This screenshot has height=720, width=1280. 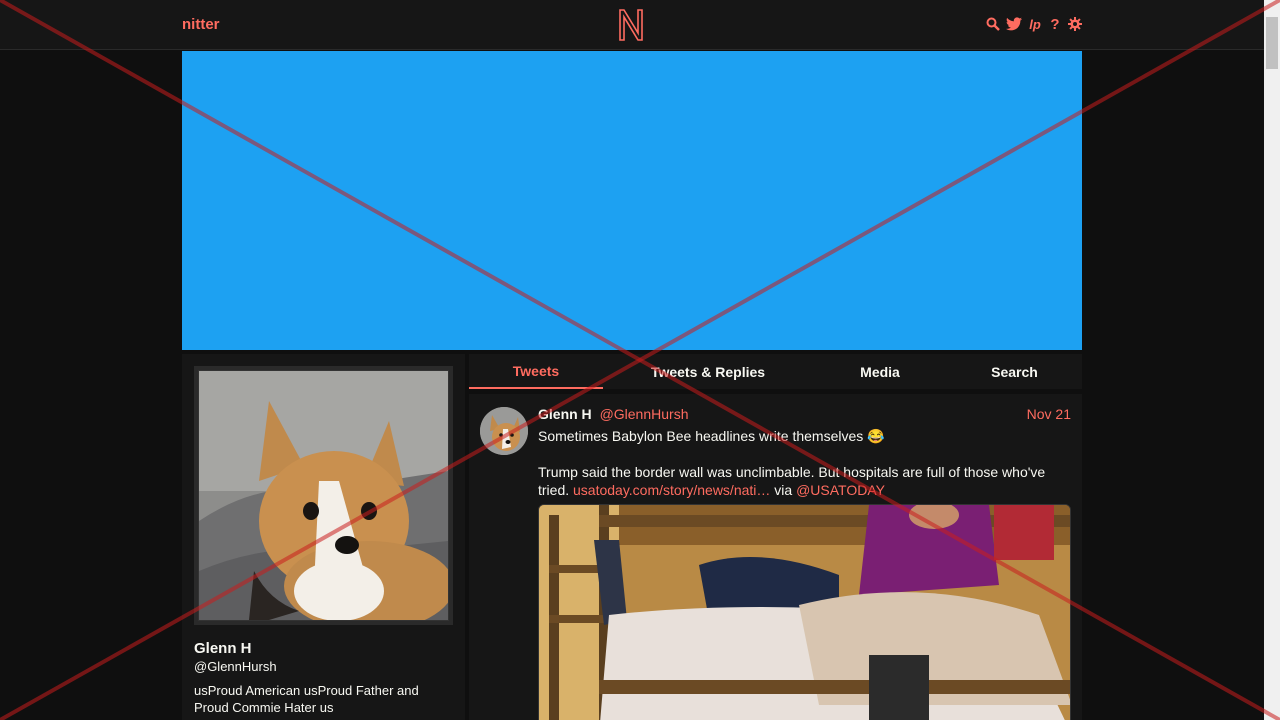 I want to click on tweet-date: Nov 21, so click(x=1049, y=414).